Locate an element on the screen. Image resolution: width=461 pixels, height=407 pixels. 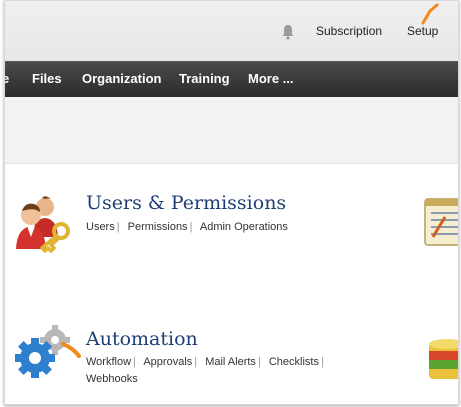
nav-item-files: Files is located at coordinates (47, 78).